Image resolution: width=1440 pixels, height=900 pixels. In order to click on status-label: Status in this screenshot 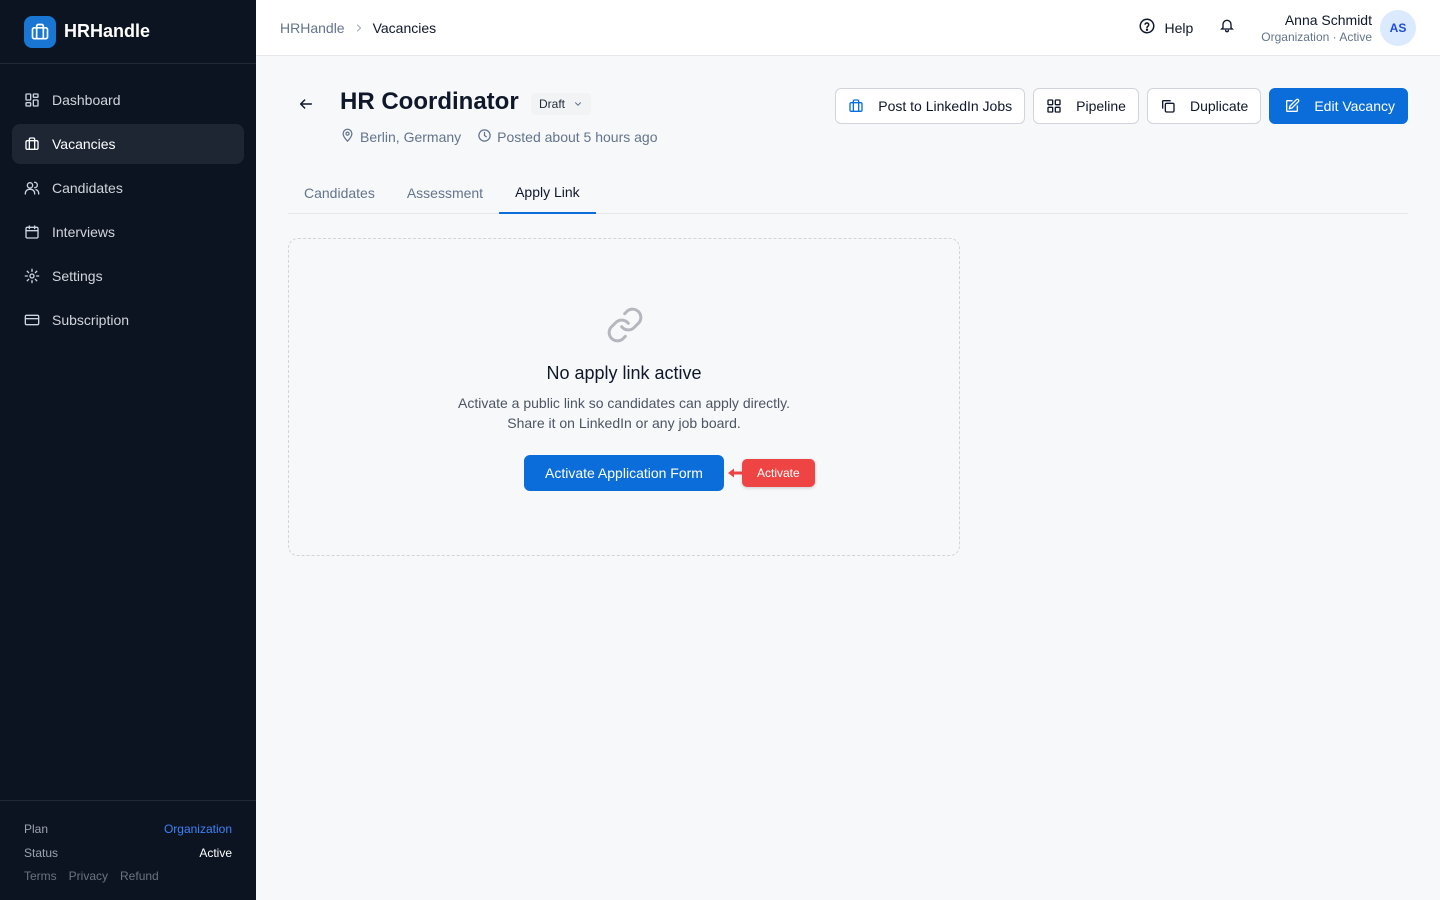, I will do `click(41, 853)`.